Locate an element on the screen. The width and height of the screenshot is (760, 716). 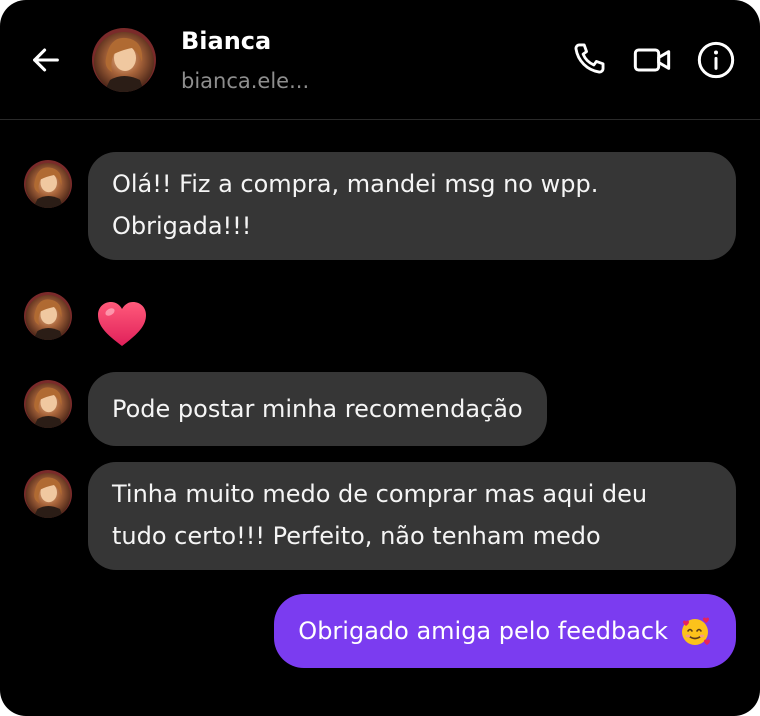
contact-name: Bianca is located at coordinates (226, 41).